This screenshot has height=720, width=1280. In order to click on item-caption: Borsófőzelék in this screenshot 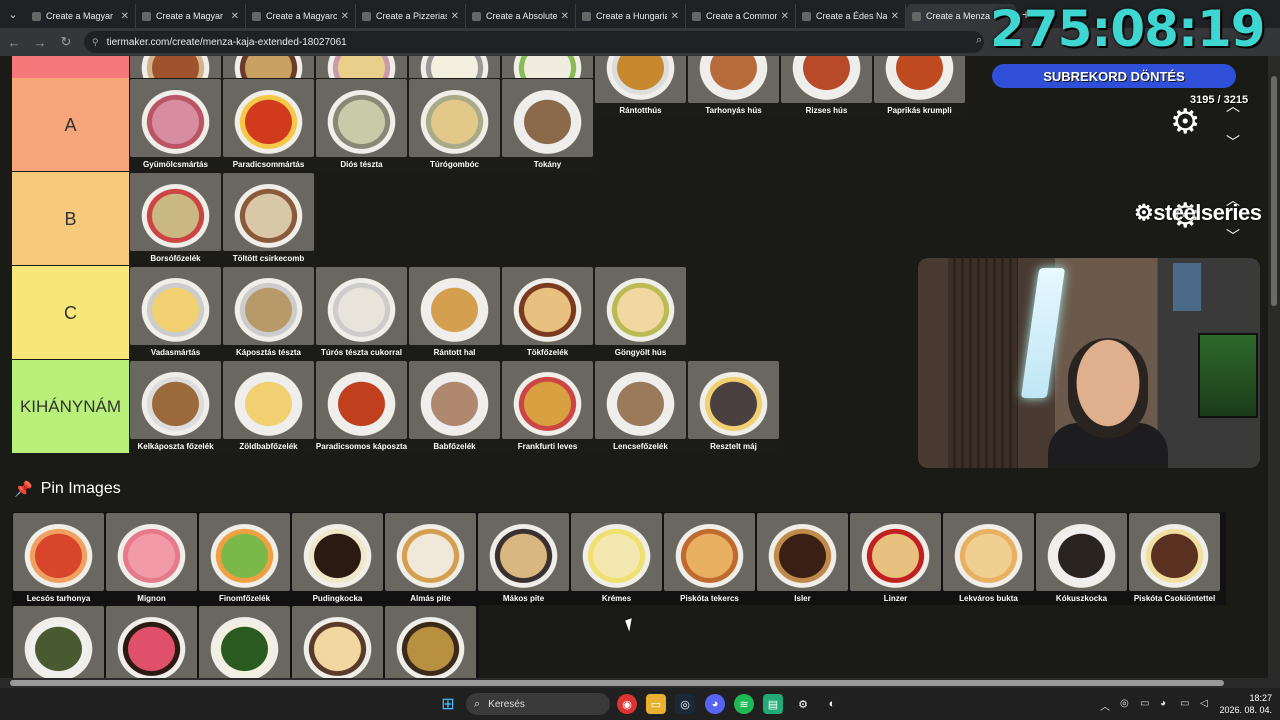, I will do `click(175, 258)`.